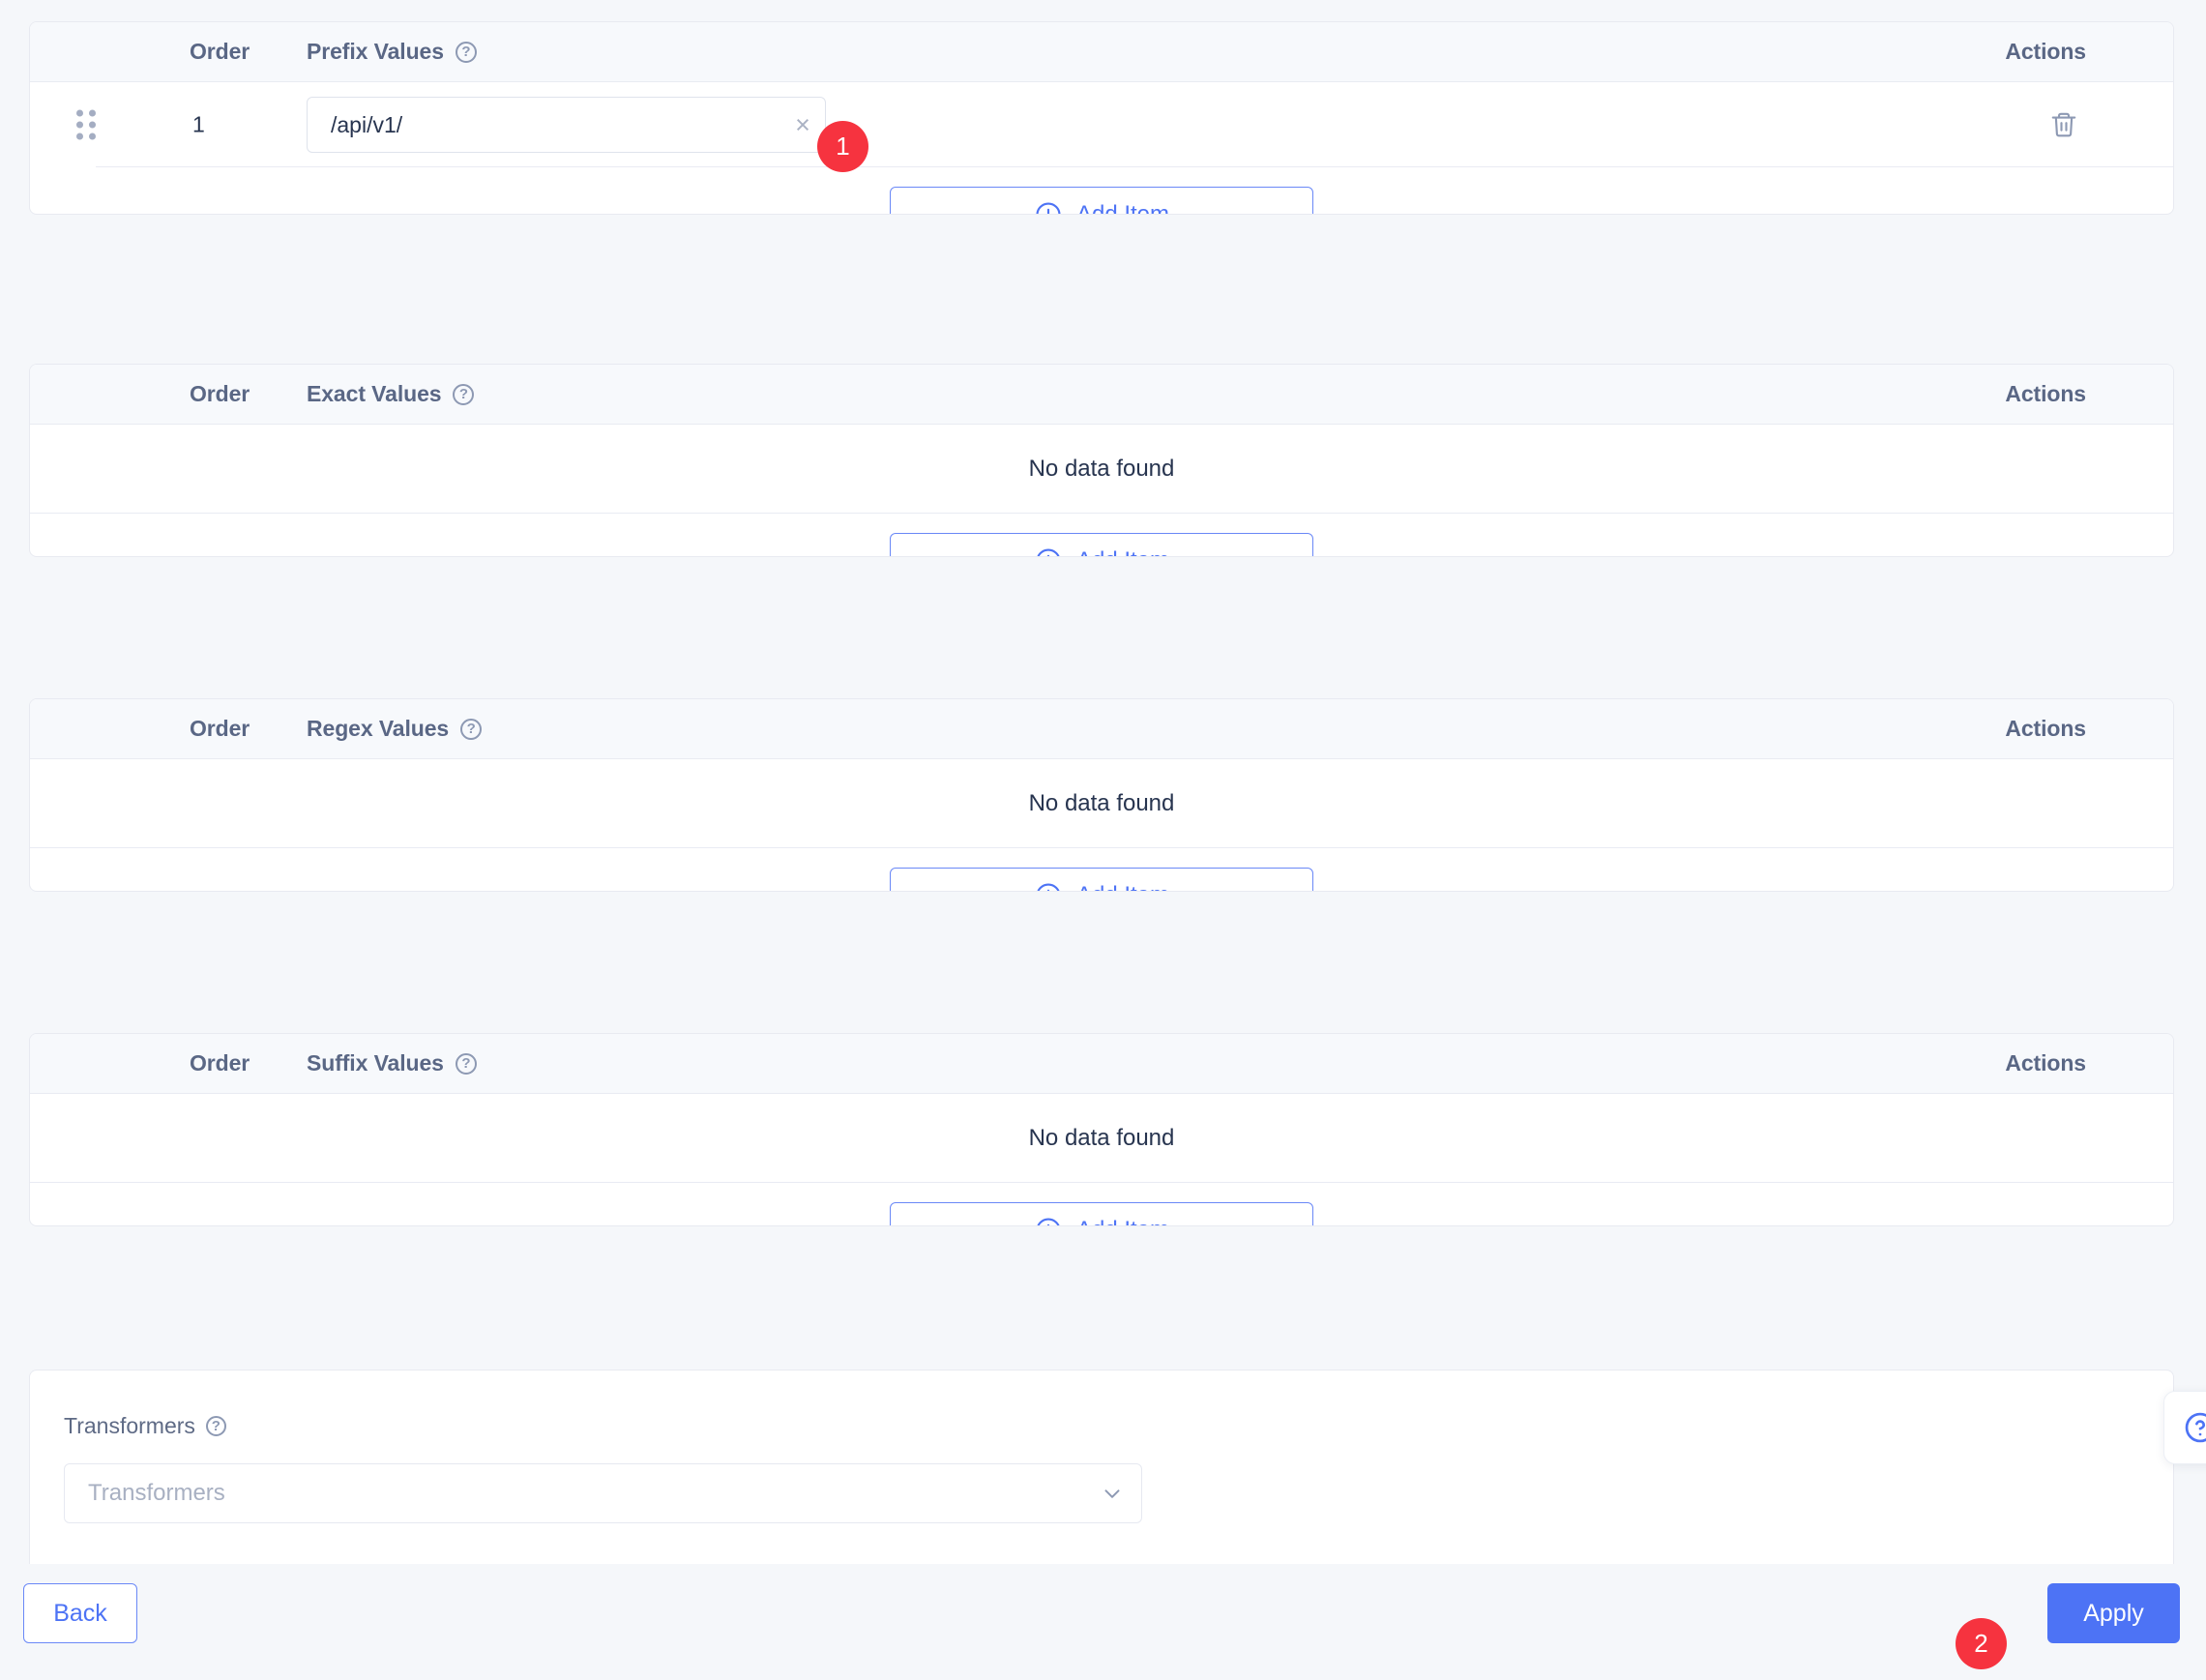 The height and width of the screenshot is (1680, 2206). I want to click on table-row: 1 ×, so click(1101, 125).